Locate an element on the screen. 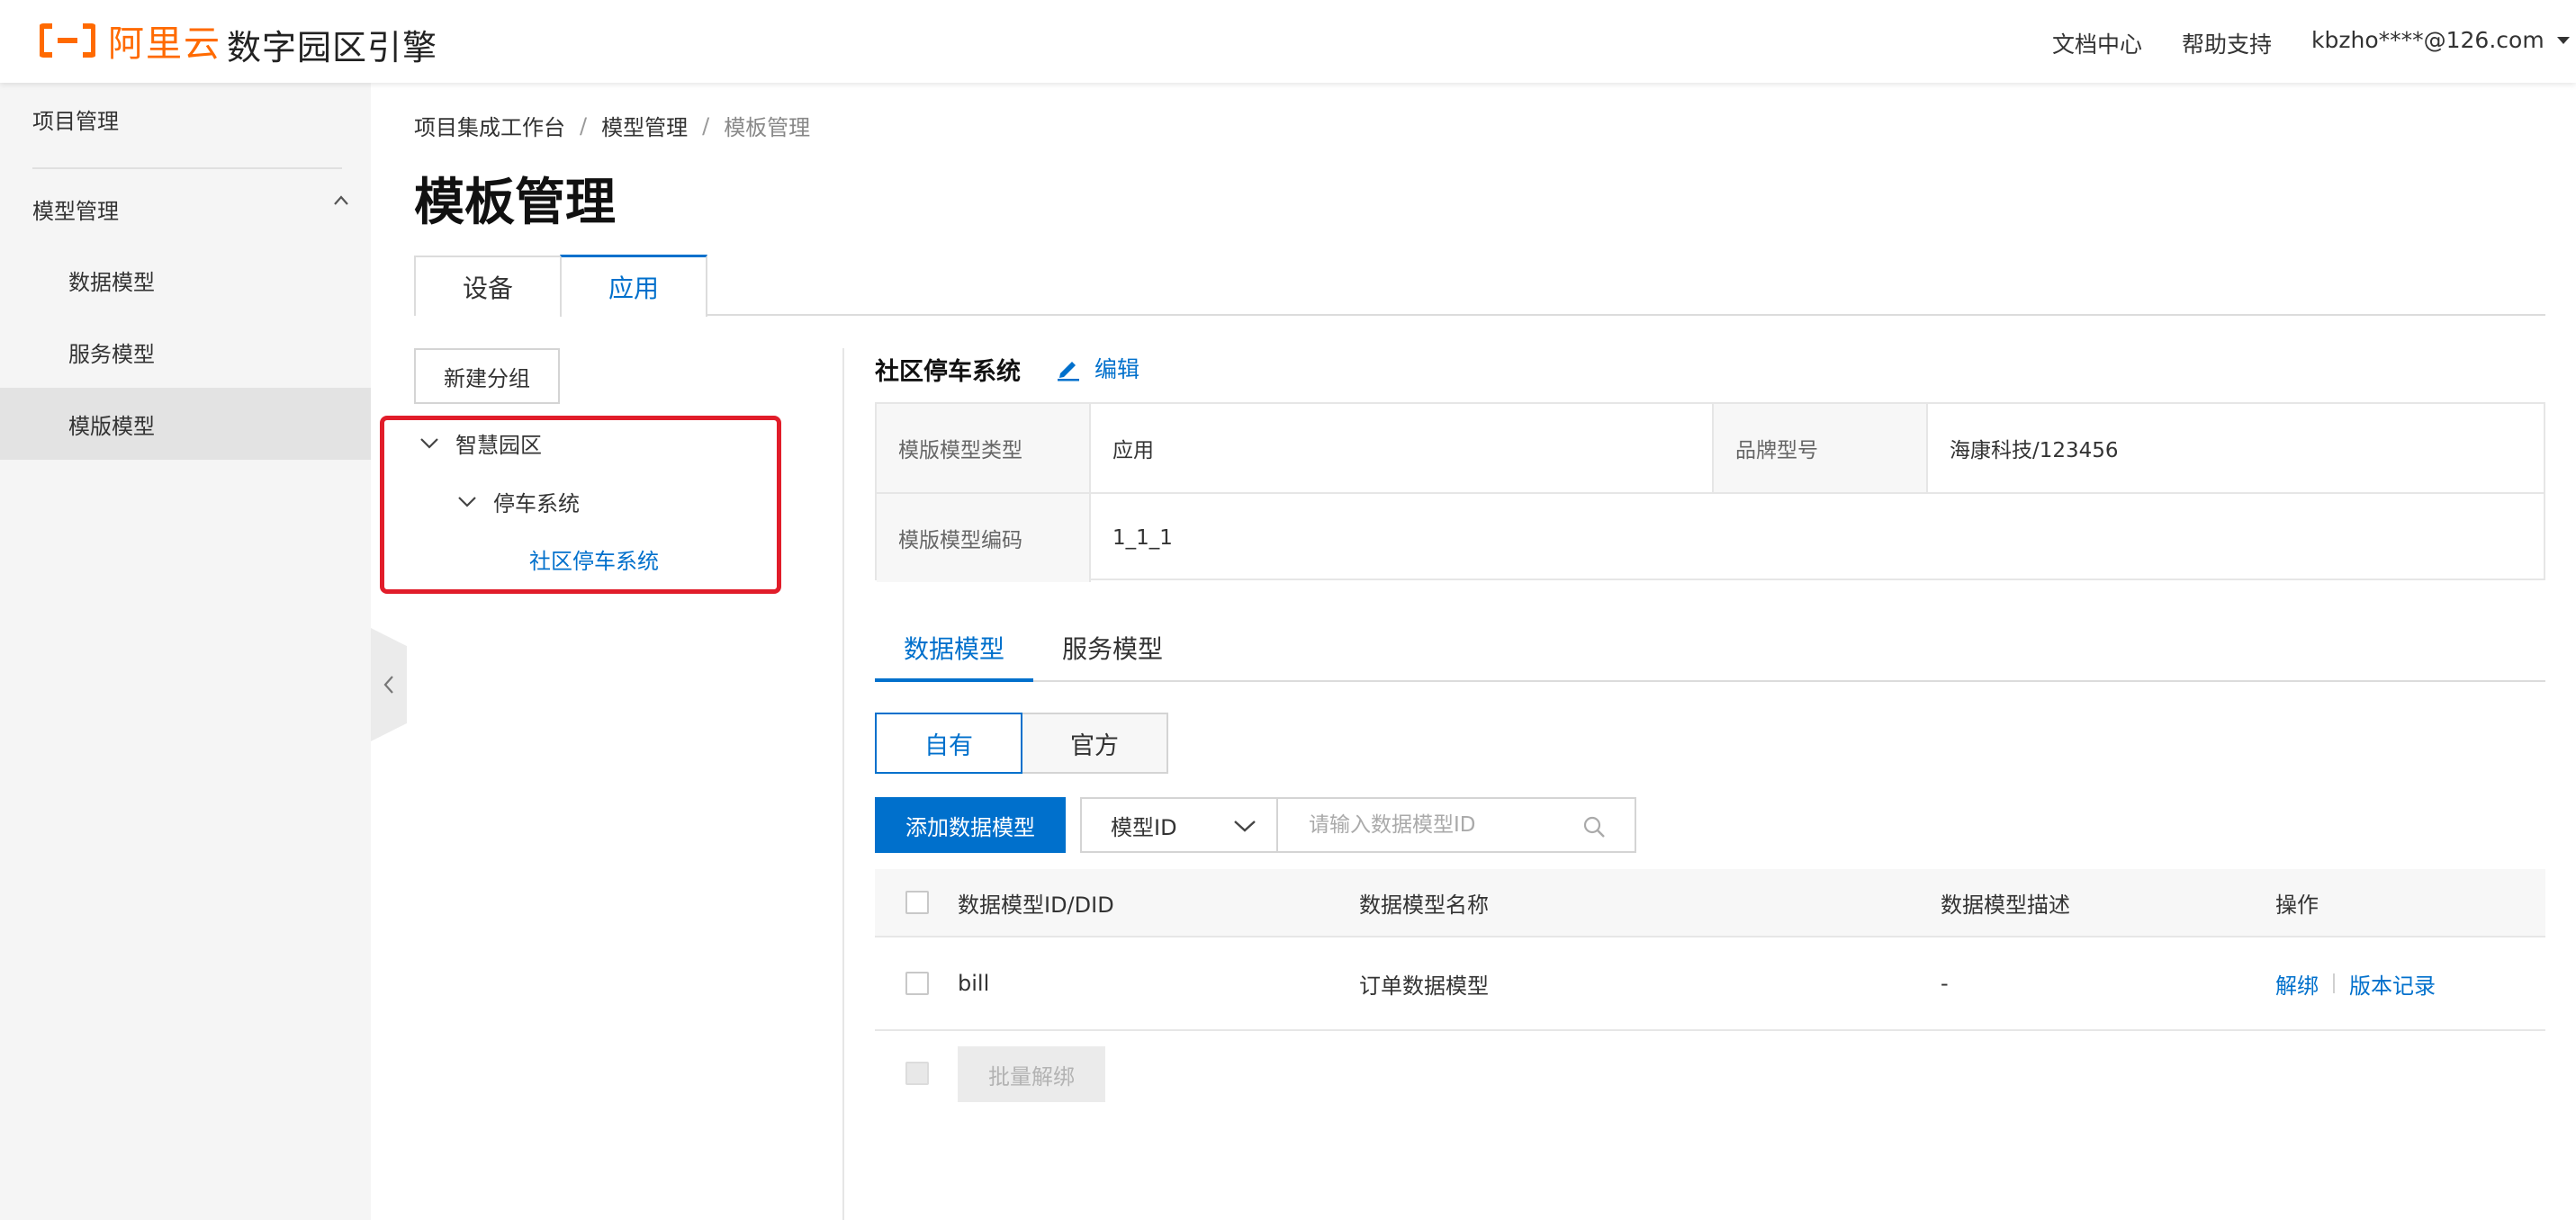  search-field-select: 模型ID is located at coordinates (1179, 825).